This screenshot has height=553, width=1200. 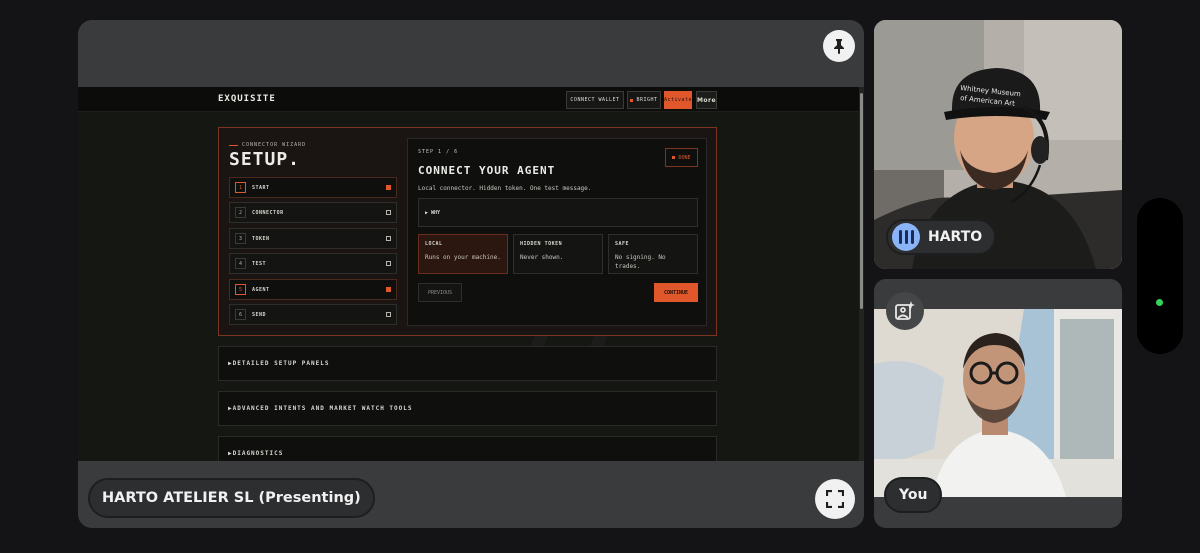 I want to click on accent-rule, so click(x=233, y=145).